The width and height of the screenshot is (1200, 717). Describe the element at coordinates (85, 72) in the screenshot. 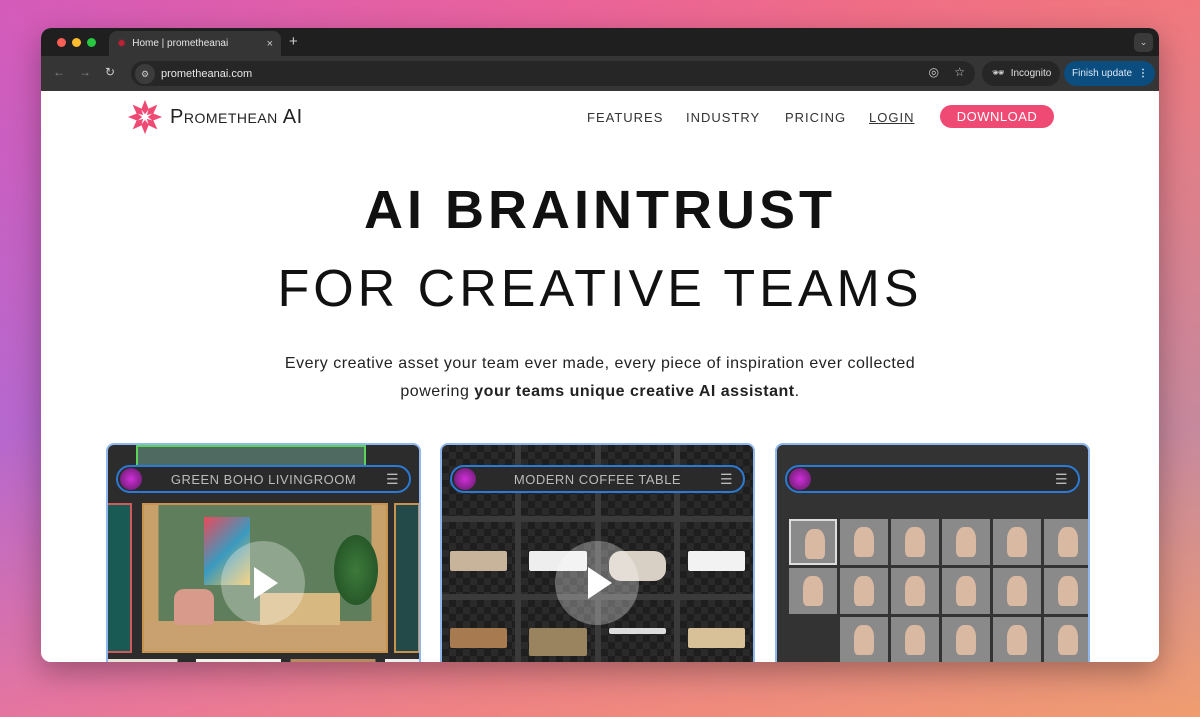

I see `forward-arrow-icon: →` at that location.